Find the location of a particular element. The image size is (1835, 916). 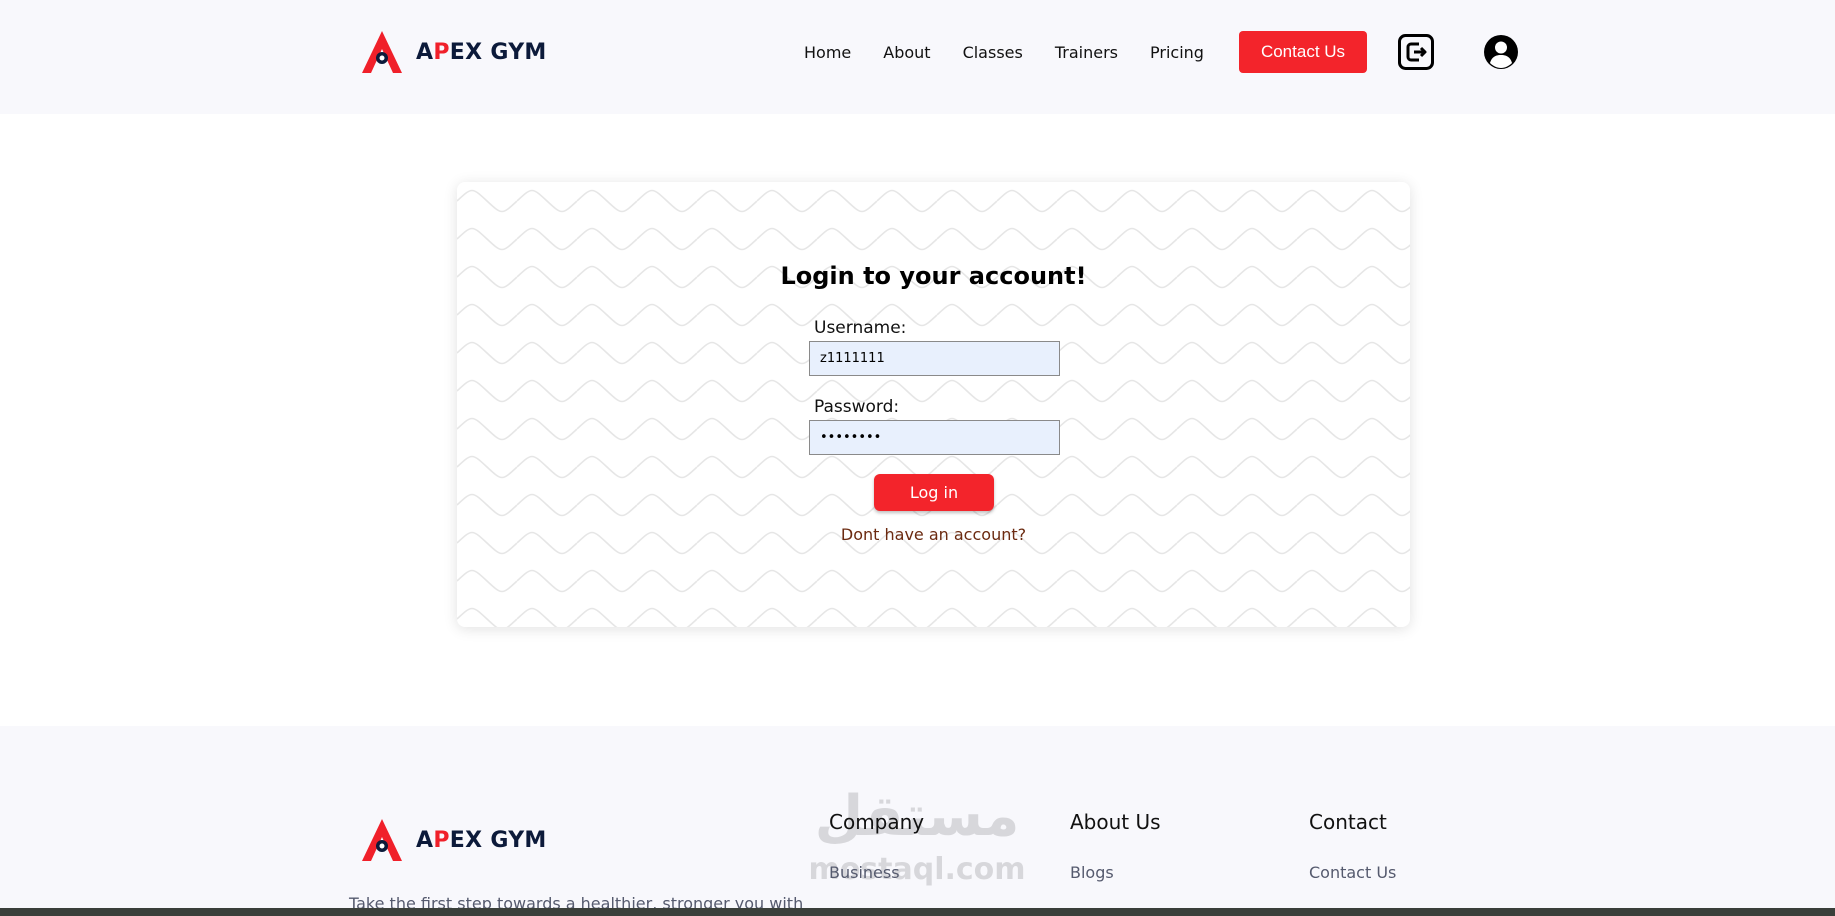

logout-icon is located at coordinates (1416, 52).